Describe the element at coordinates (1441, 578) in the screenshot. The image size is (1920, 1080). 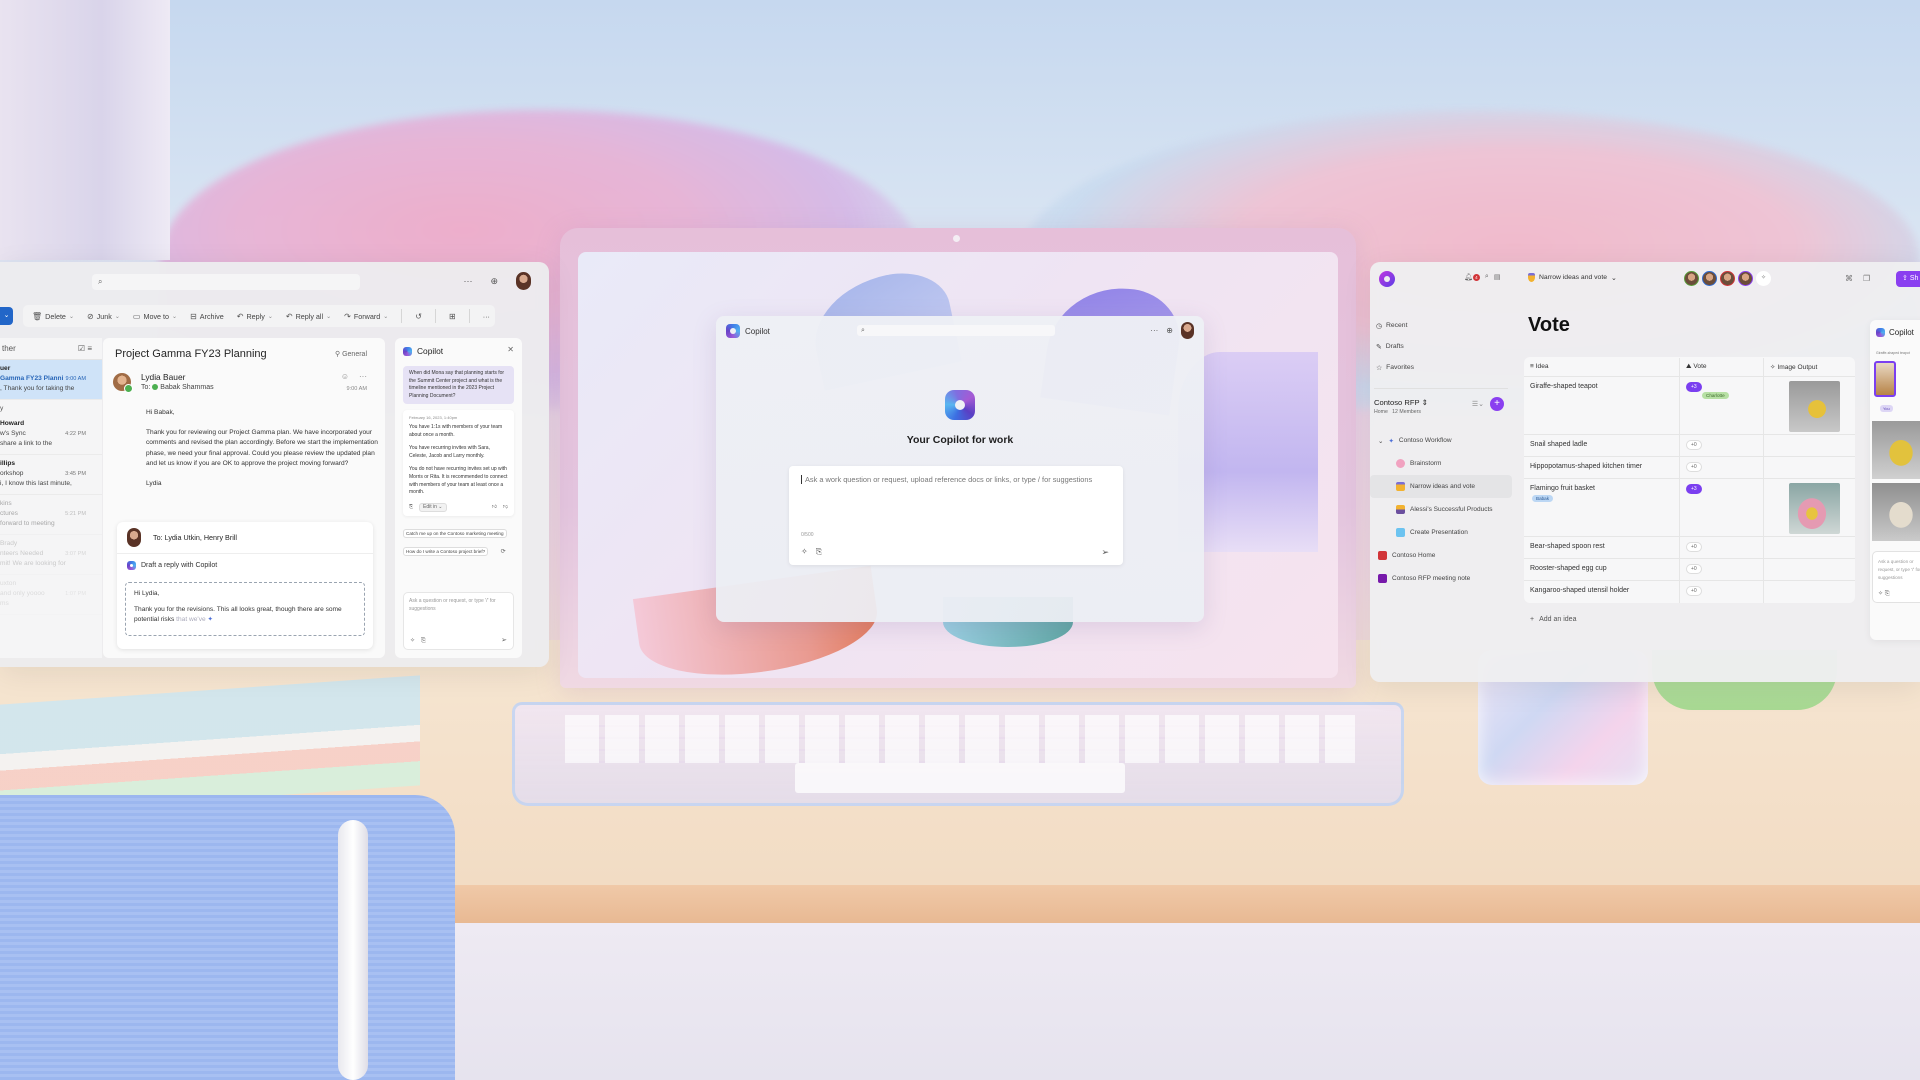
I see `tree-item: Contoso RFP meeting note` at that location.